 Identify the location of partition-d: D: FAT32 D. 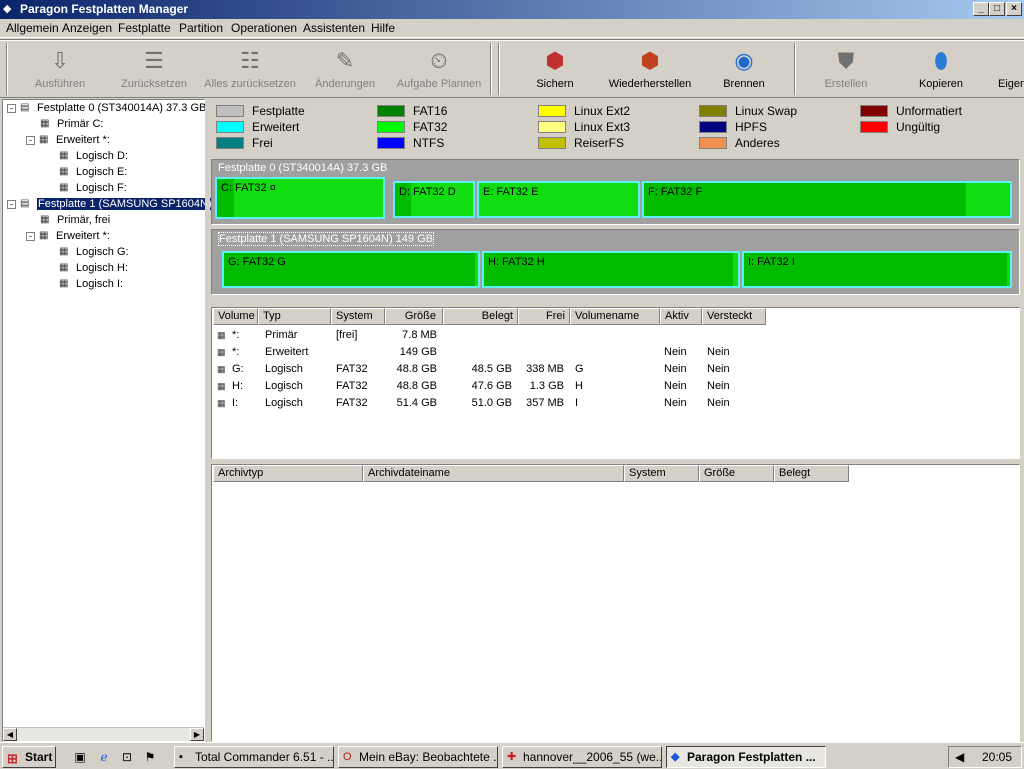
(434, 199).